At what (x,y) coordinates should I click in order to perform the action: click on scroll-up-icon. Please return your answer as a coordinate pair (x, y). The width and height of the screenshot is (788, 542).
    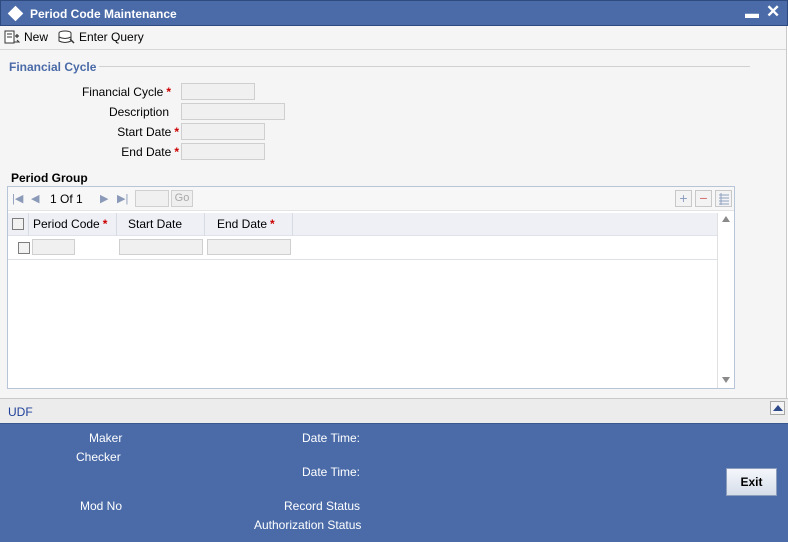
    Looking at the image, I should click on (726, 219).